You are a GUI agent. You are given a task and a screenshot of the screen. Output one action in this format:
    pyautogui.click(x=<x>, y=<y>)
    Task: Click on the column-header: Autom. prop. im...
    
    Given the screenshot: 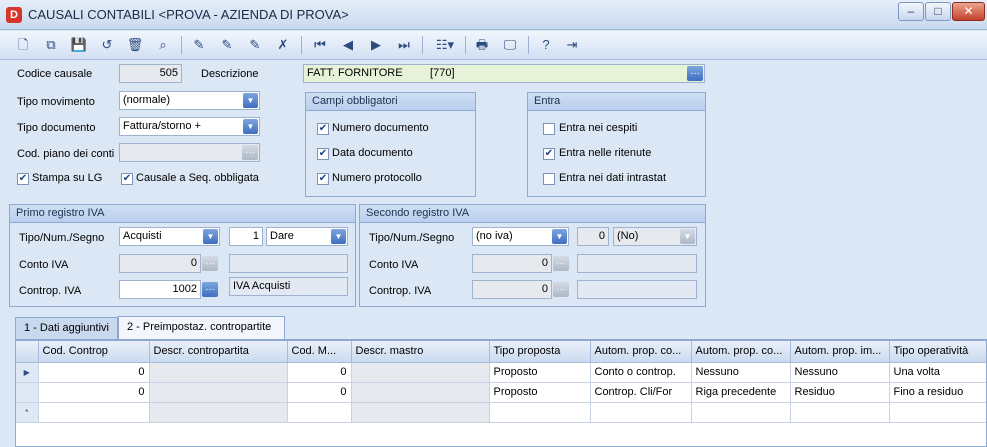 What is the action you would take?
    pyautogui.click(x=840, y=352)
    